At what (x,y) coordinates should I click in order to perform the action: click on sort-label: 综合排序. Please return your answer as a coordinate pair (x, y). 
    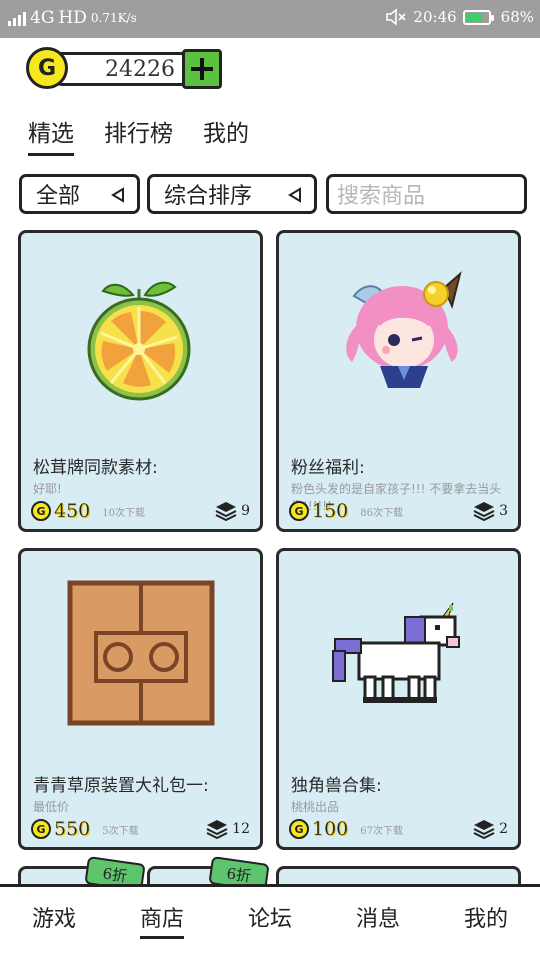
    Looking at the image, I should click on (208, 196).